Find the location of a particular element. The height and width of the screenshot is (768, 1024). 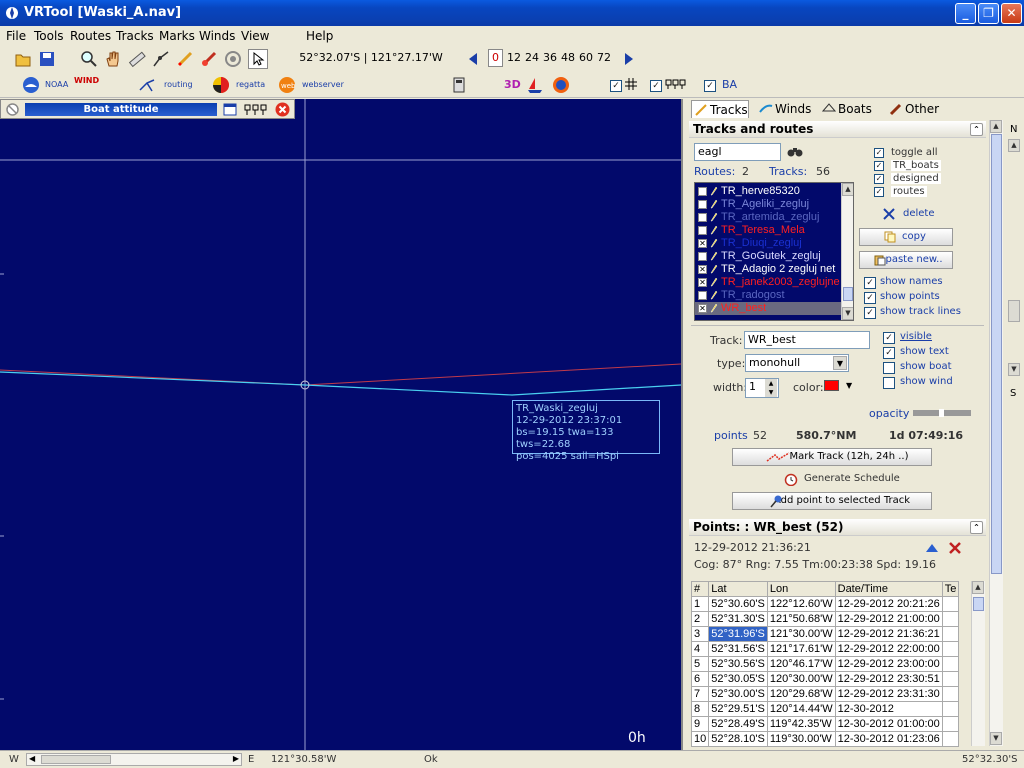

target-icon is located at coordinates (233, 59).